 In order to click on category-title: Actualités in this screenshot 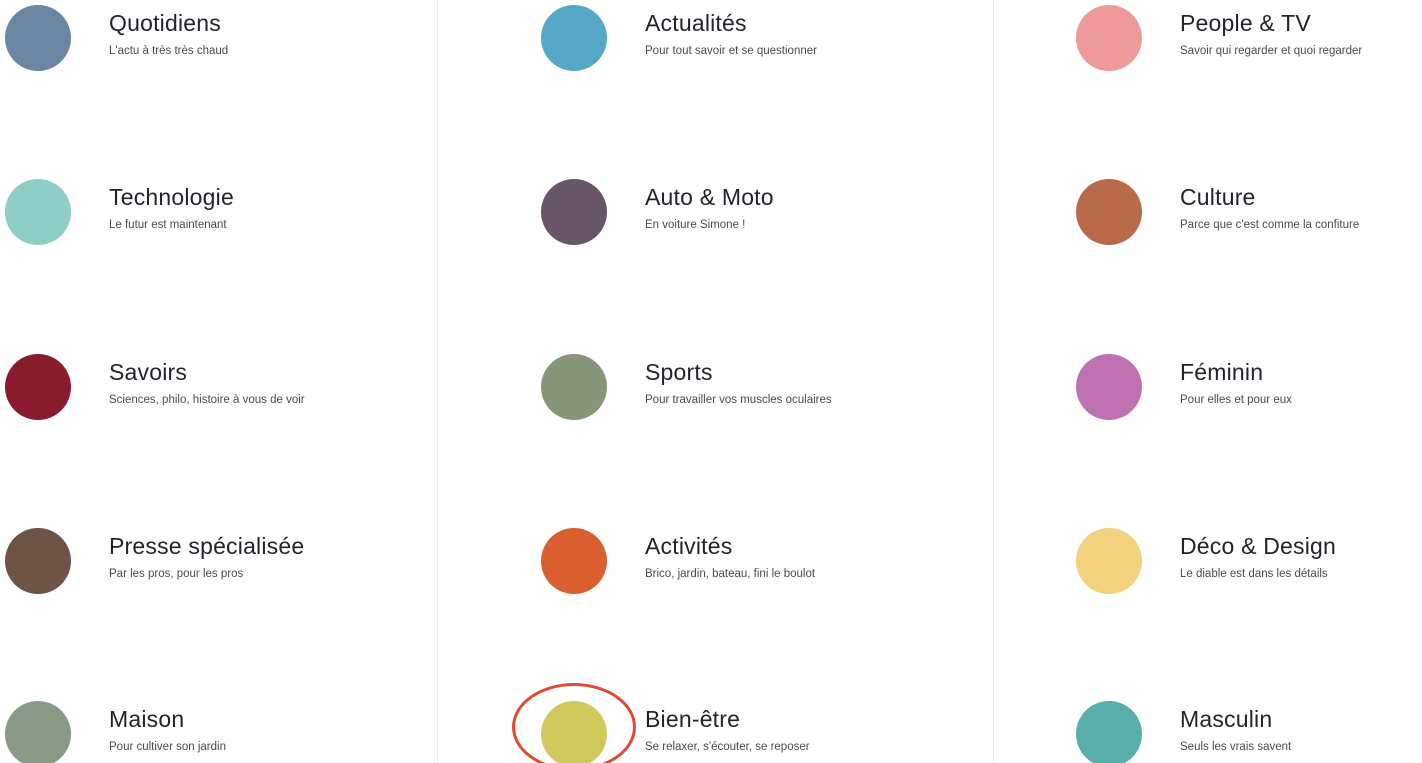, I will do `click(696, 23)`.